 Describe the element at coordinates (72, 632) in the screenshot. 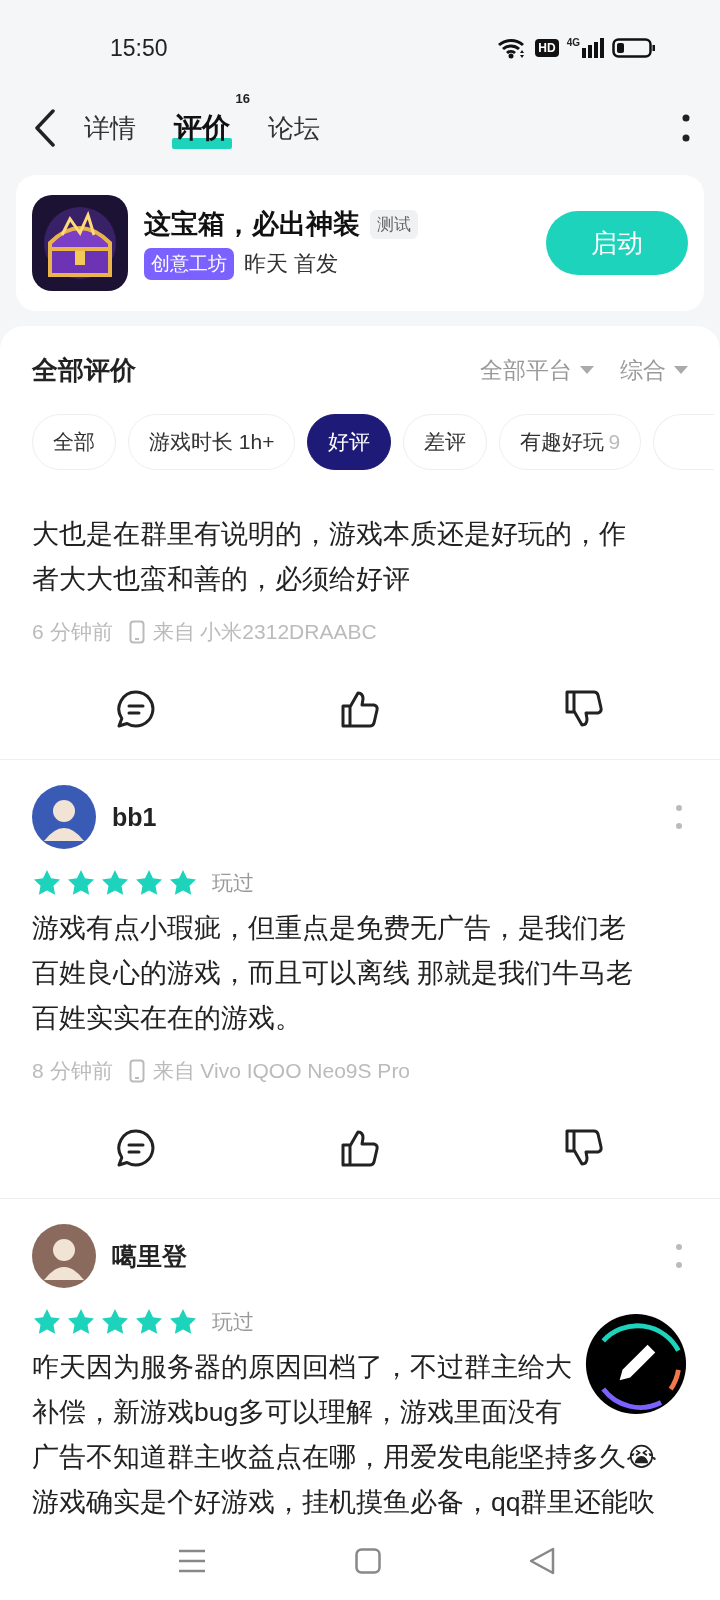

I see `review-time: 6 分钟前` at that location.